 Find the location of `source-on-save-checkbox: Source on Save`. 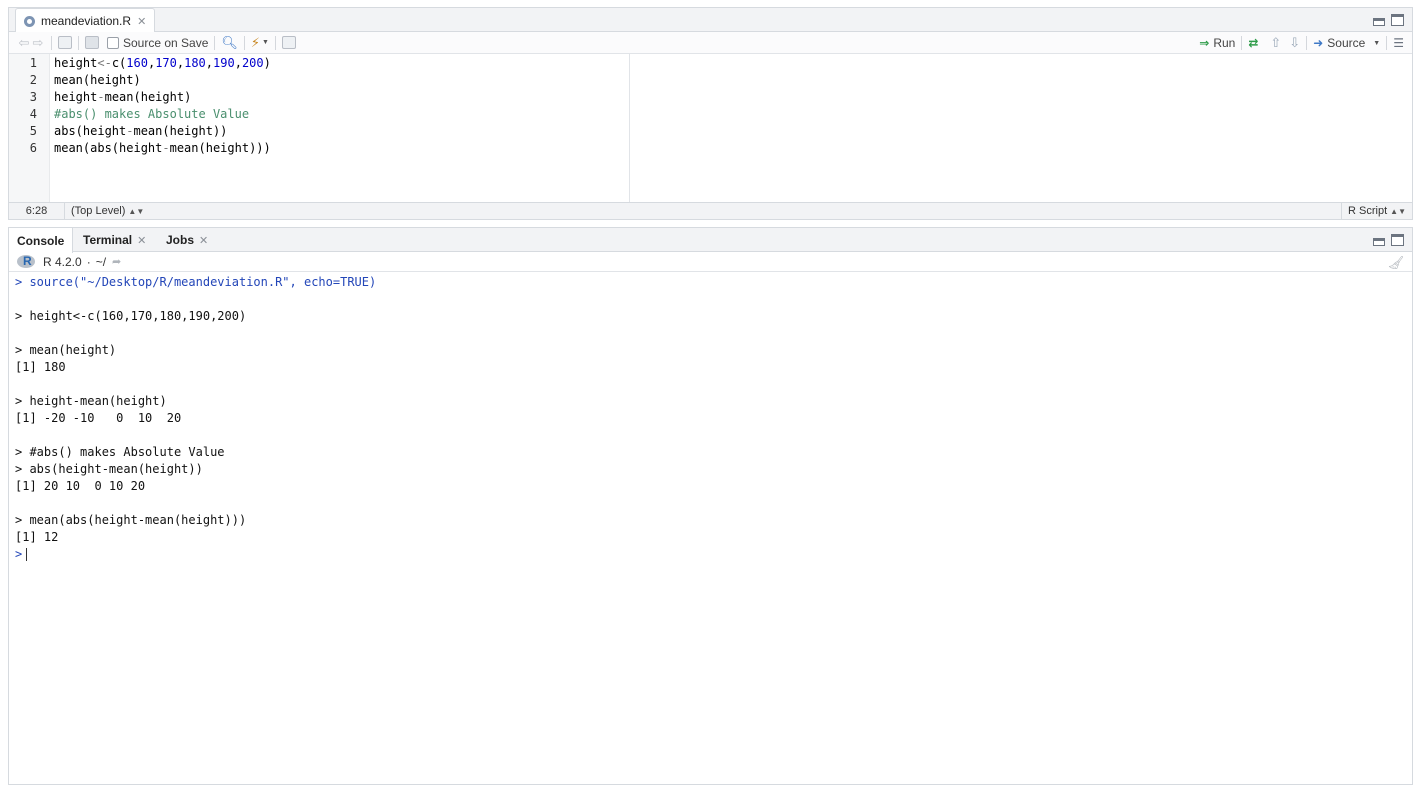

source-on-save-checkbox: Source on Save is located at coordinates (157, 43).